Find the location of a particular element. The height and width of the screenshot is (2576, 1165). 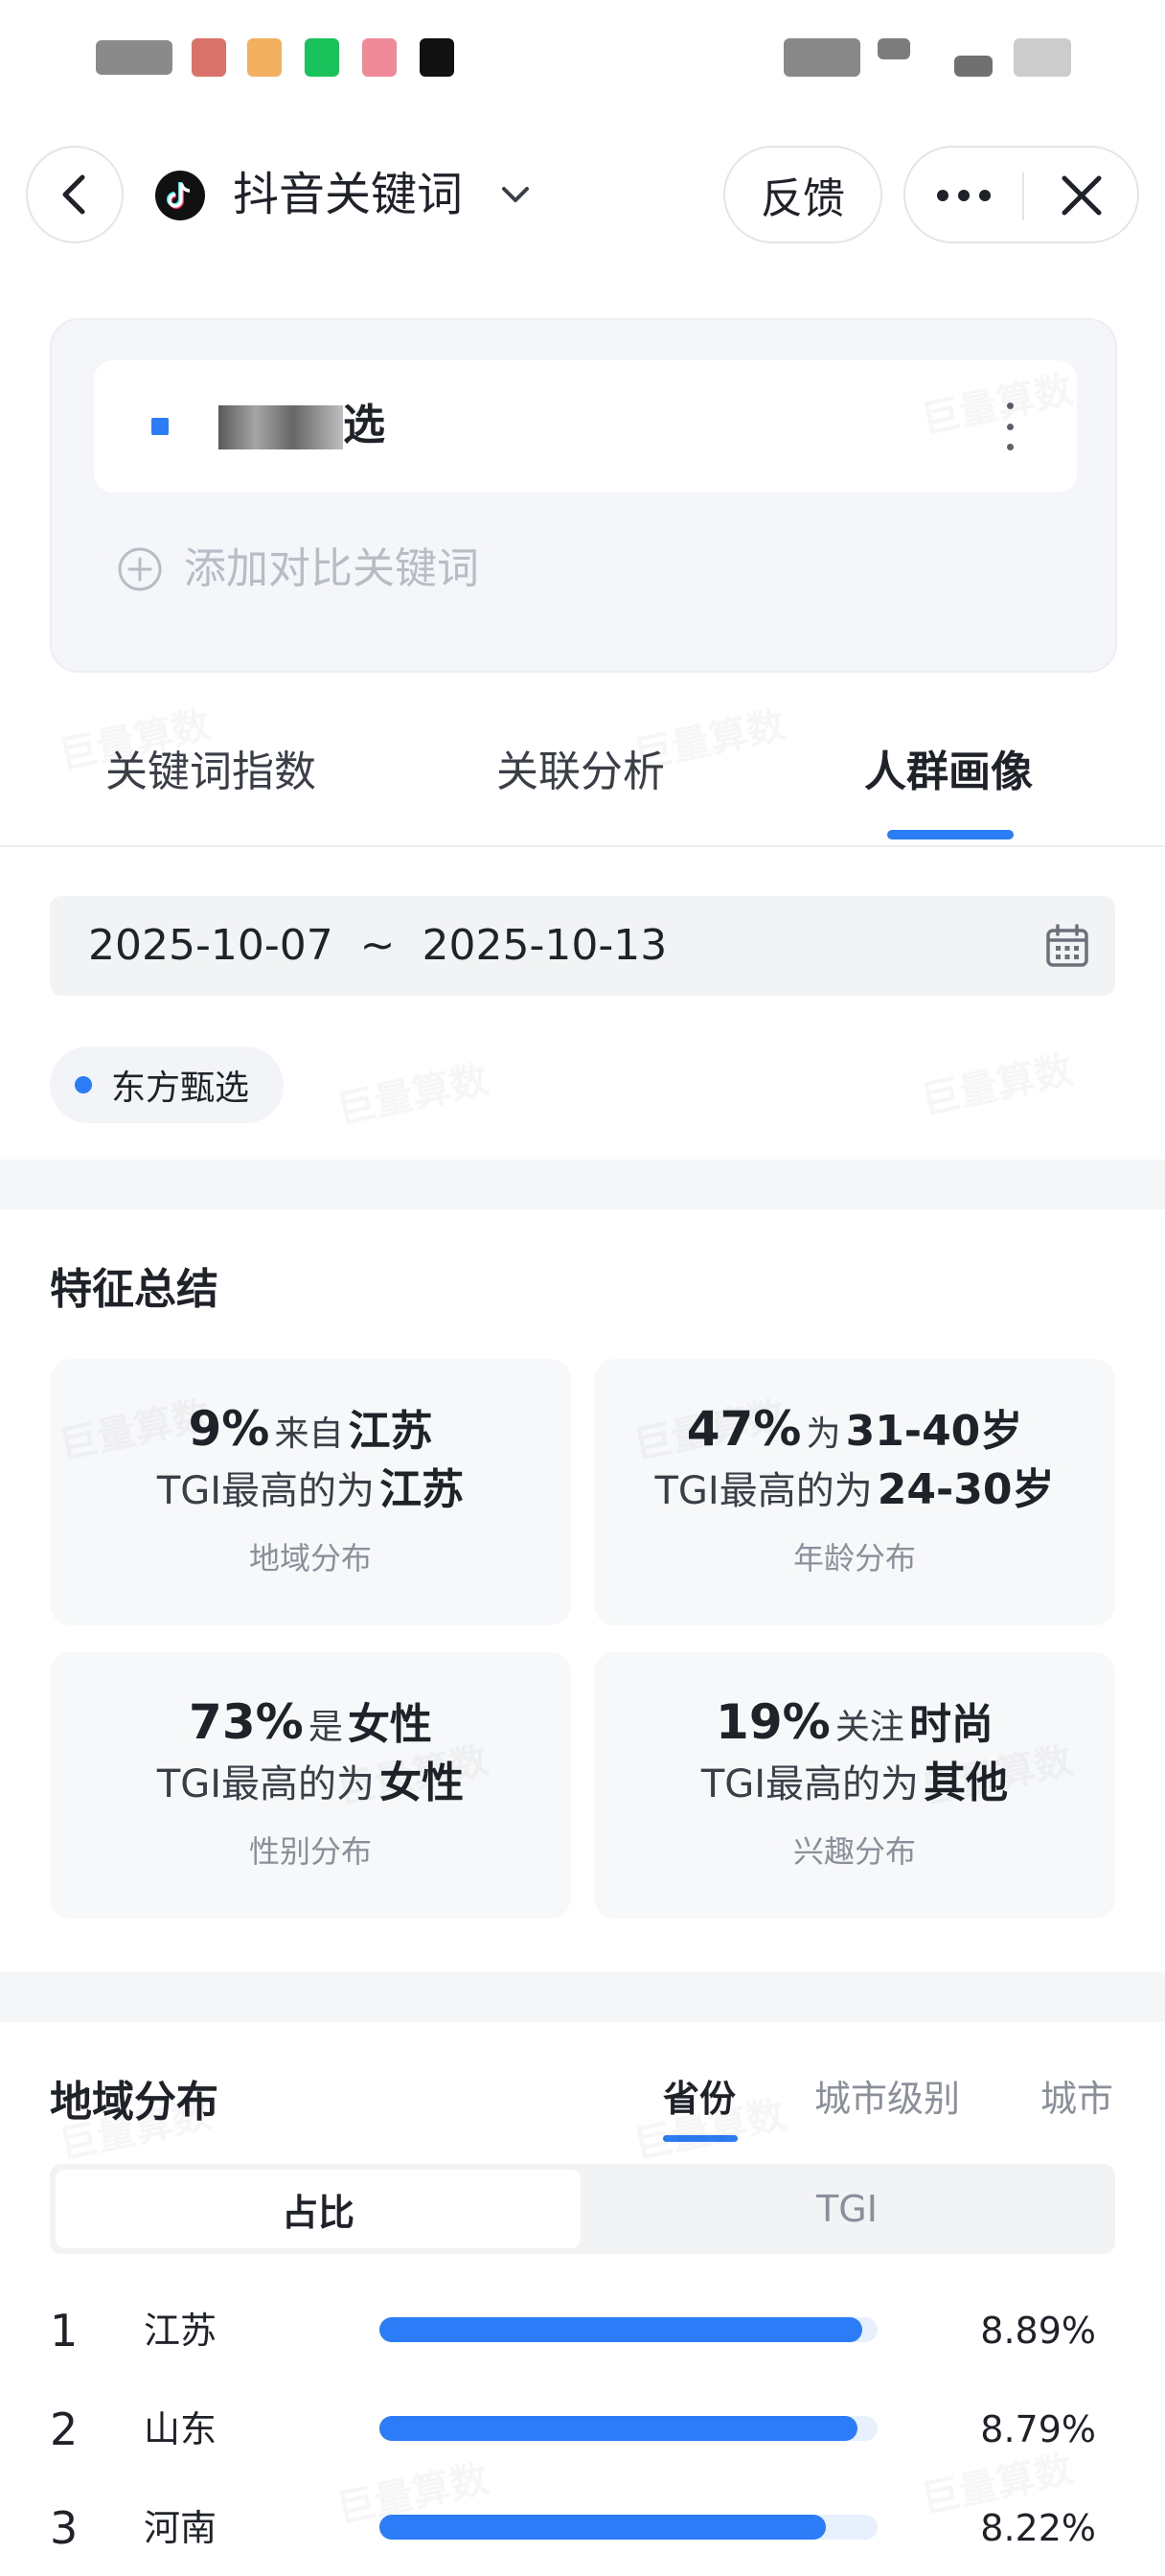

summary-caption: 年龄分布 is located at coordinates (854, 1558).